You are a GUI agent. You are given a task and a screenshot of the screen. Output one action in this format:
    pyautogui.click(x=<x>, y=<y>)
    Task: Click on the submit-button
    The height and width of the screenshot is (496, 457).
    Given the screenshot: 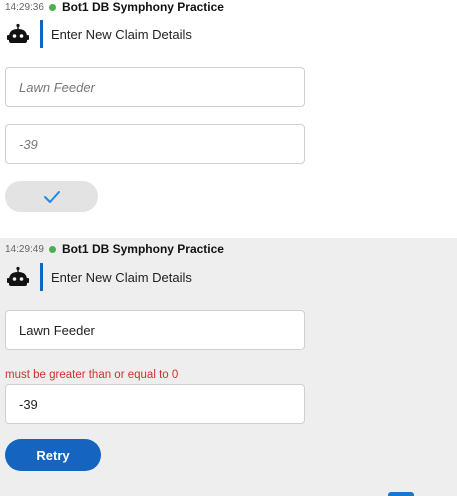 What is the action you would take?
    pyautogui.click(x=51, y=196)
    